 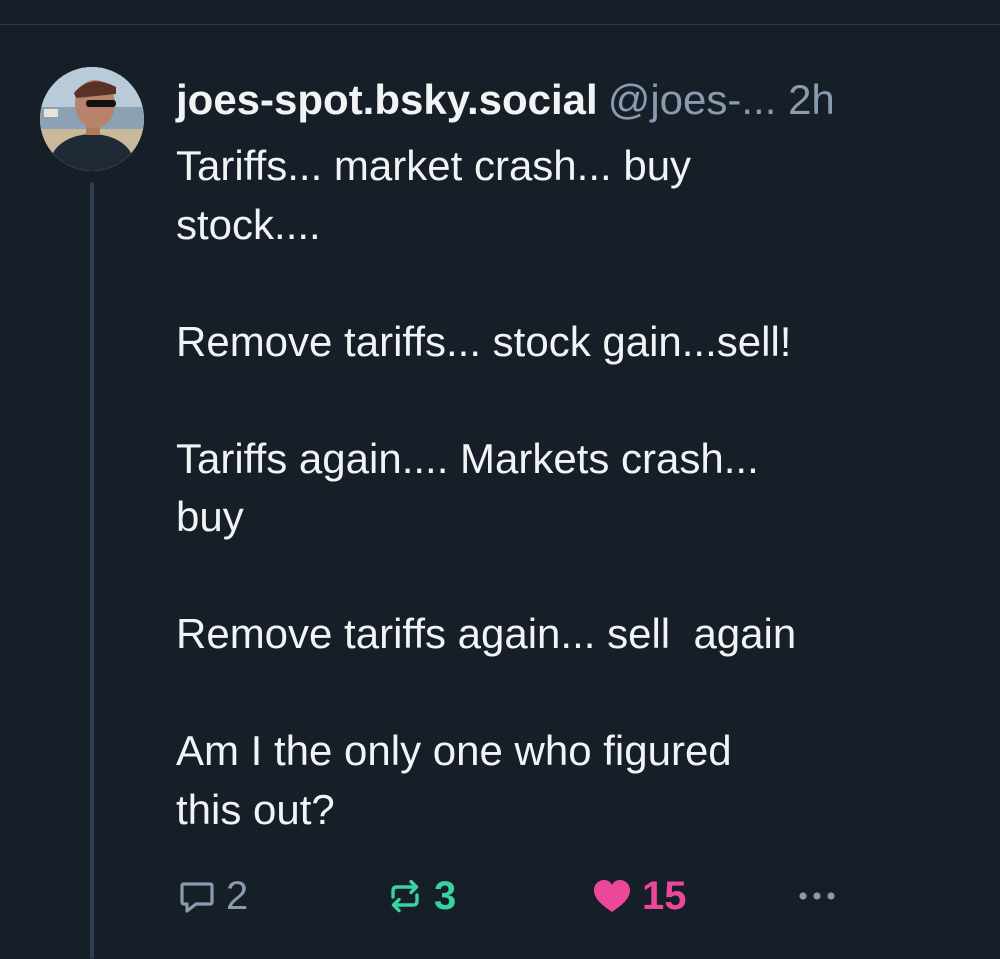 I want to click on post-text-line: Tariffs... market crash... buy, so click(x=434, y=165).